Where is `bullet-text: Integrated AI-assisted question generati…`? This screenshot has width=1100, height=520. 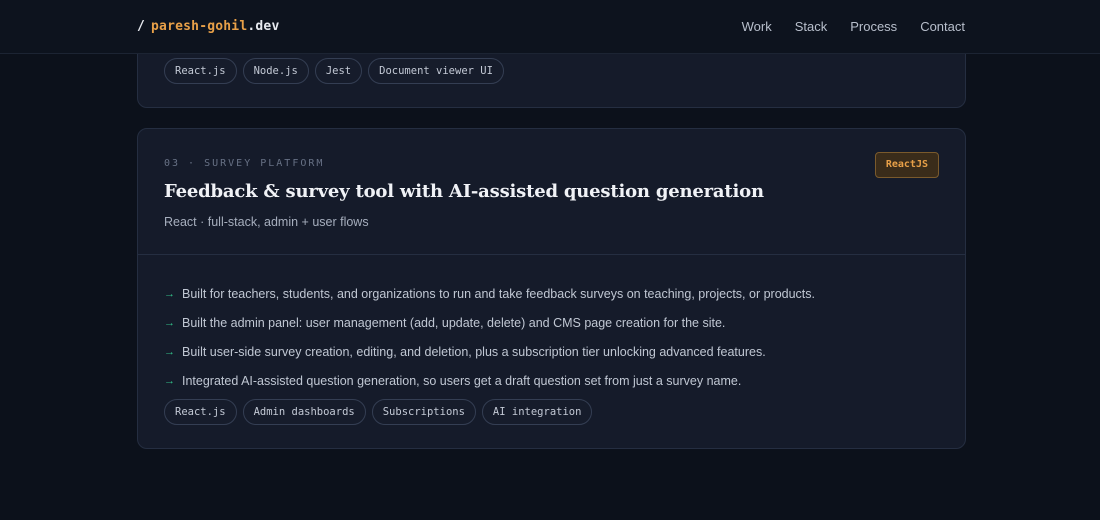
bullet-text: Integrated AI-assisted question generati… is located at coordinates (462, 380).